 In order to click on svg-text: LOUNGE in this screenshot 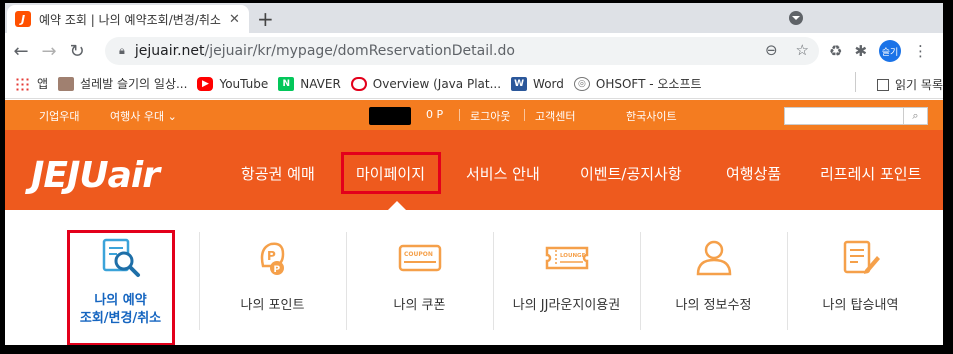, I will do `click(573, 256)`.